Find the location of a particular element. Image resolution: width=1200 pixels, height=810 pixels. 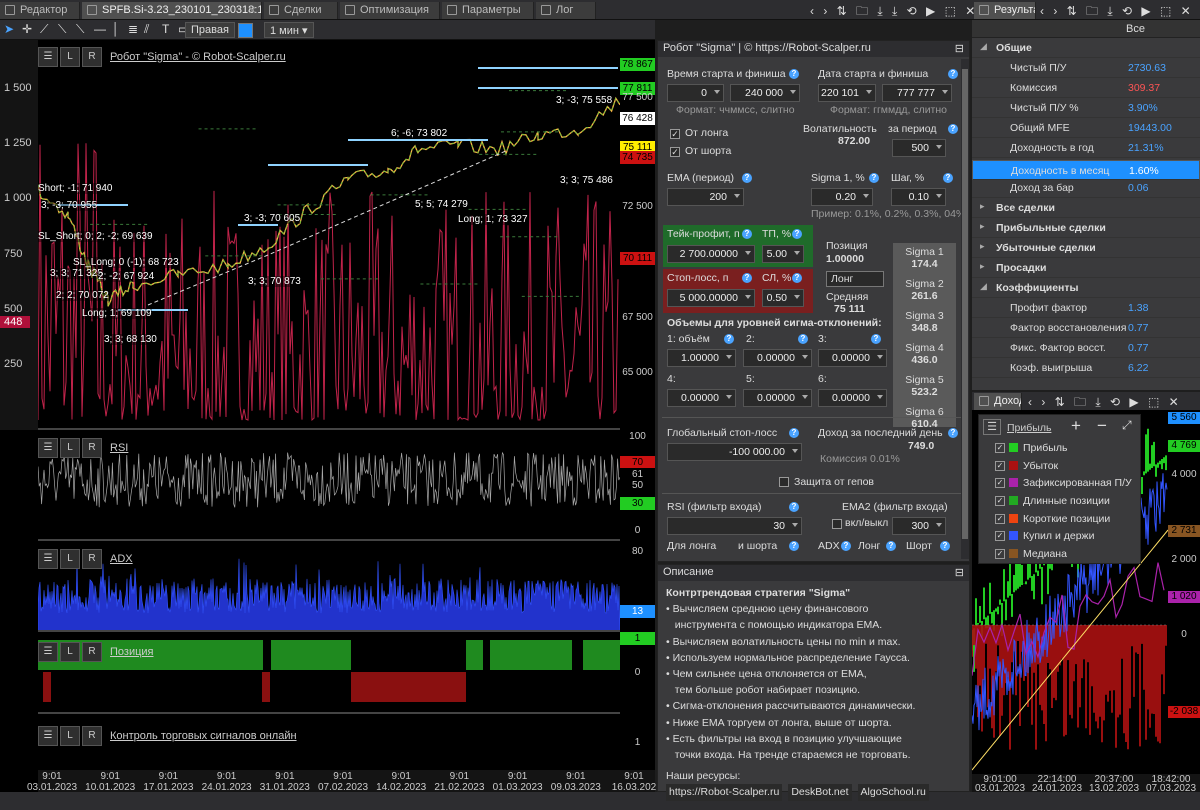

results-row: Коэф. выигрыша 6.22 is located at coordinates (1086, 368).